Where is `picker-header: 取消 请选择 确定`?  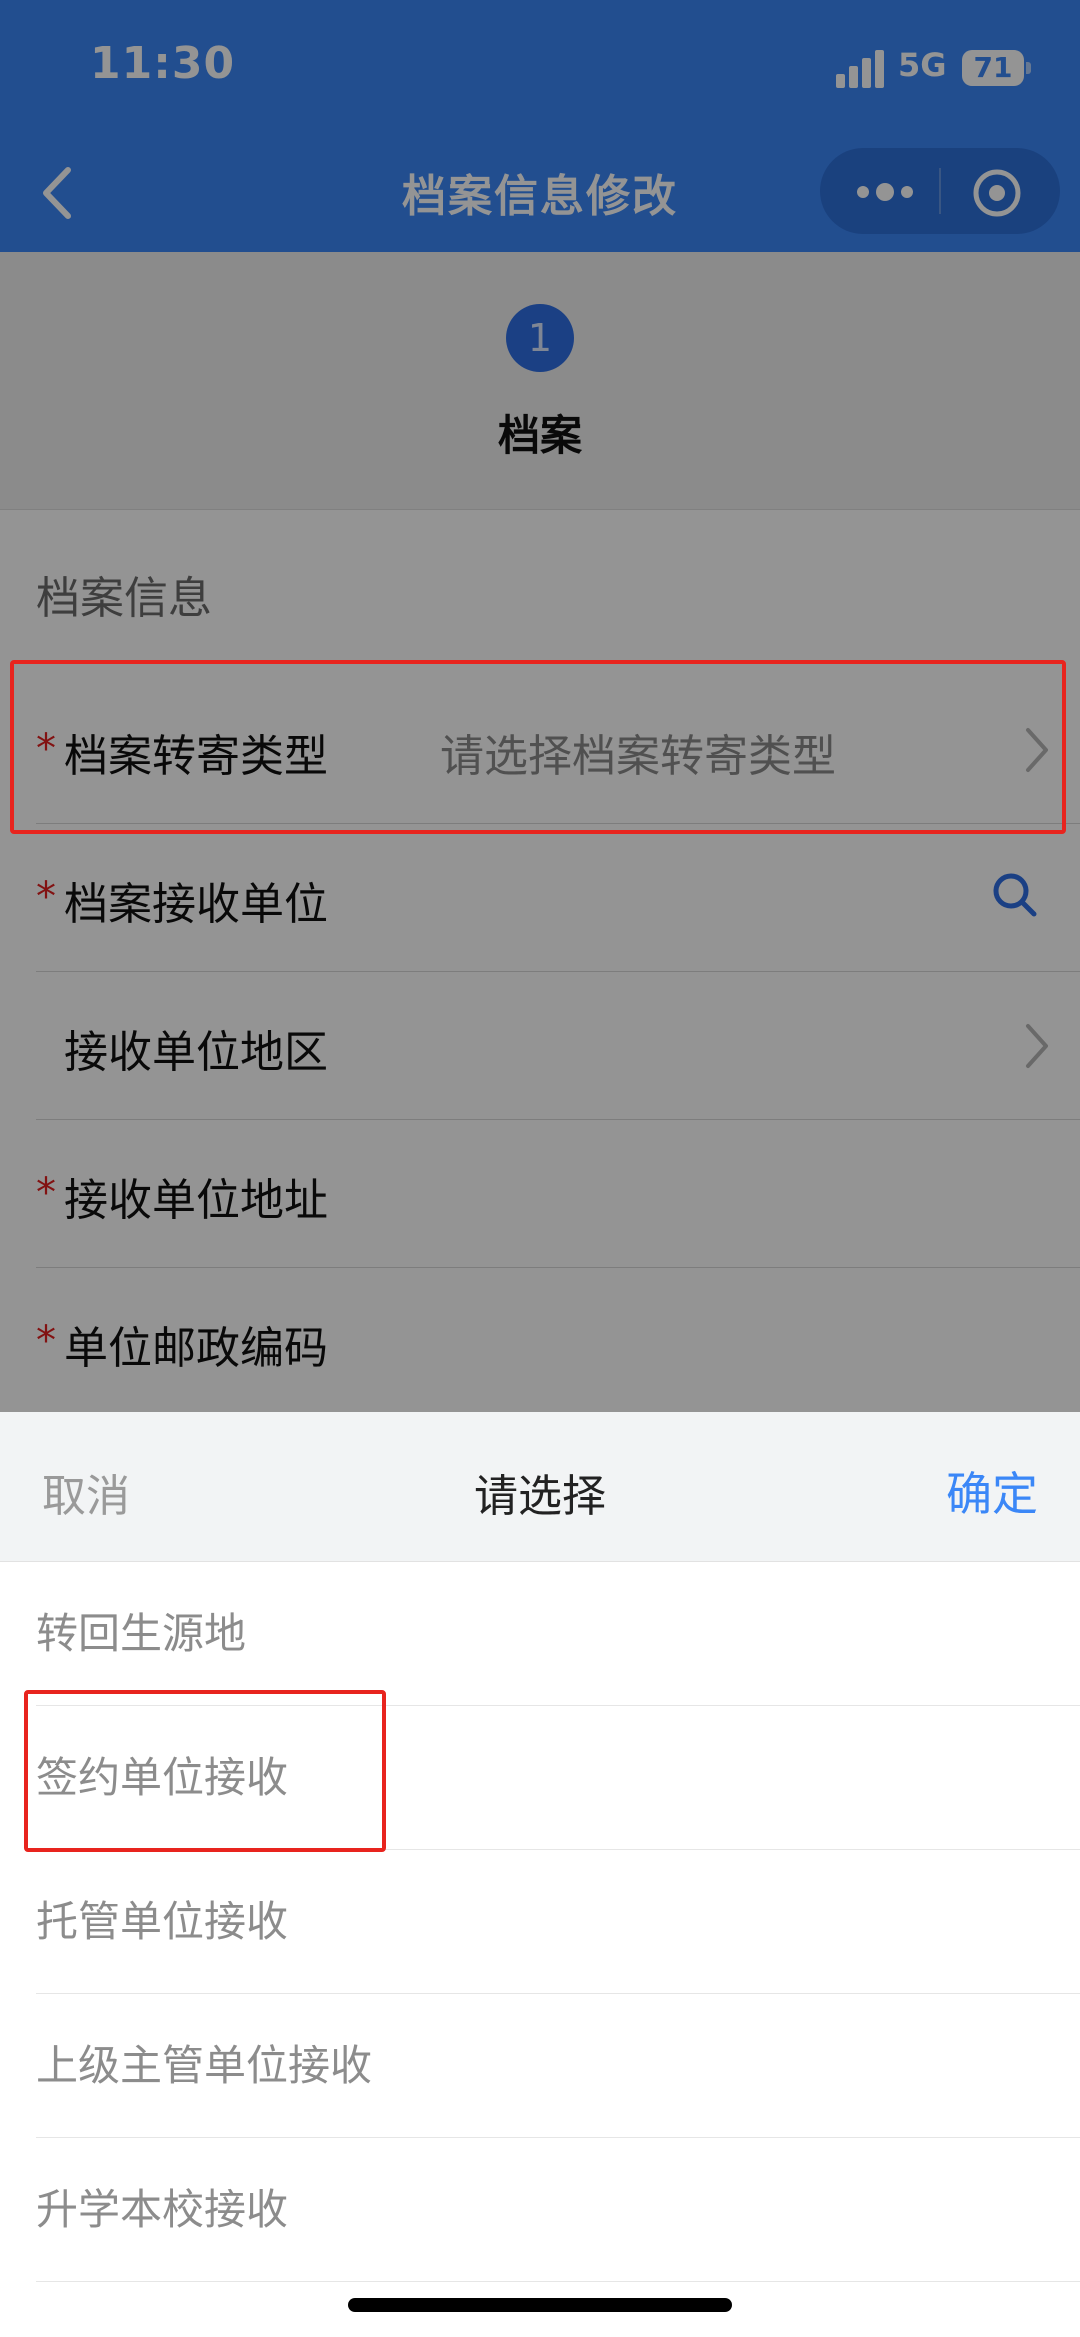 picker-header: 取消 请选择 确定 is located at coordinates (540, 1487).